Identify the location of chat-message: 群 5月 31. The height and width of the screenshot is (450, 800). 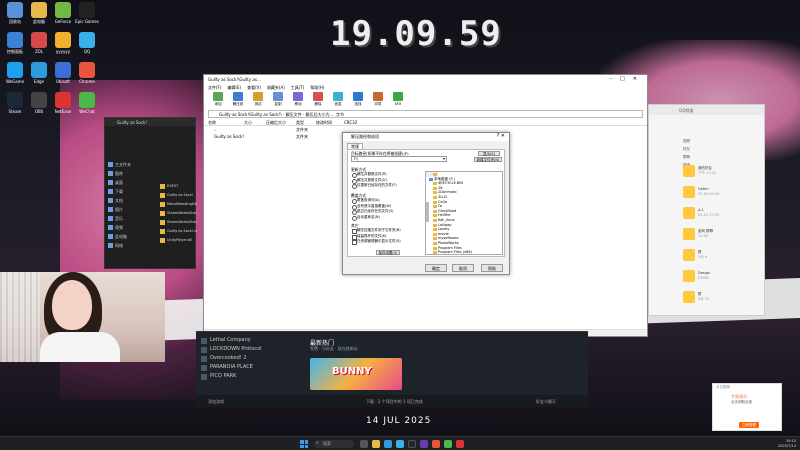
(708, 301).